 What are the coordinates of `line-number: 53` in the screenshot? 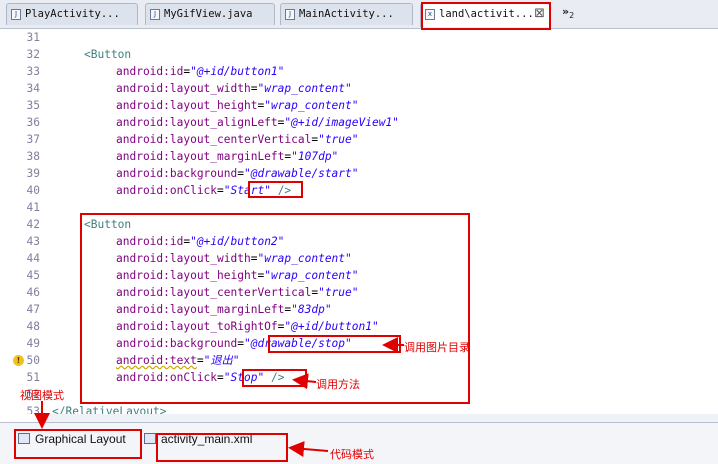 It's located at (33, 409).